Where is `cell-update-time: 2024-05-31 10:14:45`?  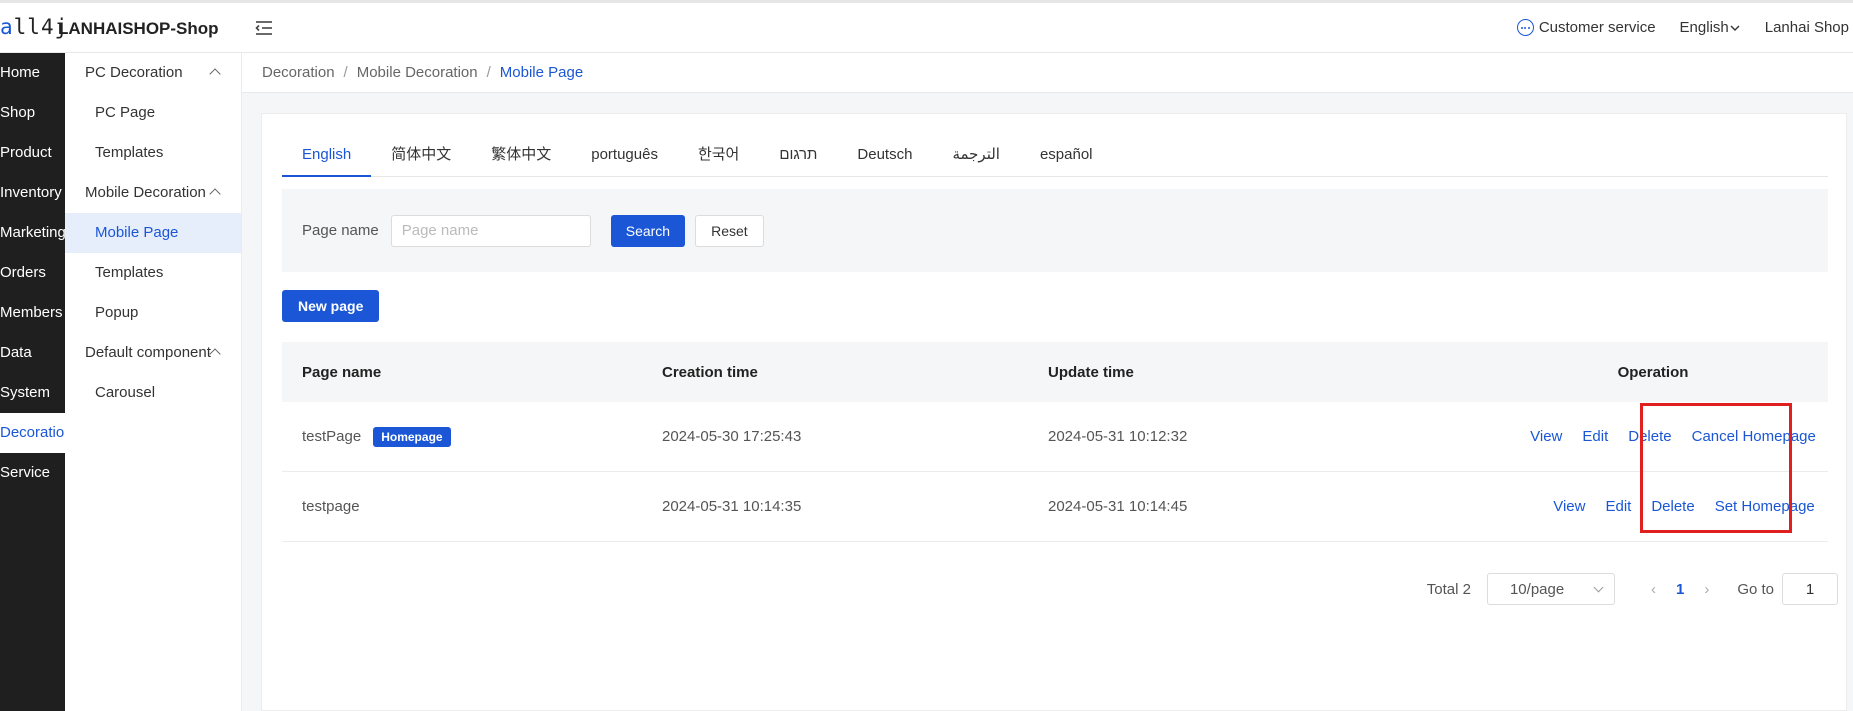 cell-update-time: 2024-05-31 10:14:45 is located at coordinates (1118, 506).